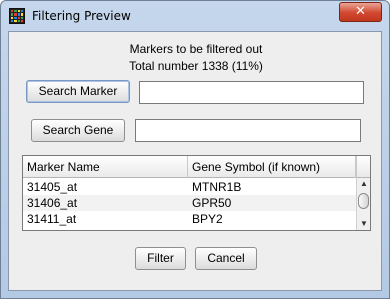 Image resolution: width=390 pixels, height=299 pixels. Describe the element at coordinates (363, 167) in the screenshot. I see `table-header-corner` at that location.